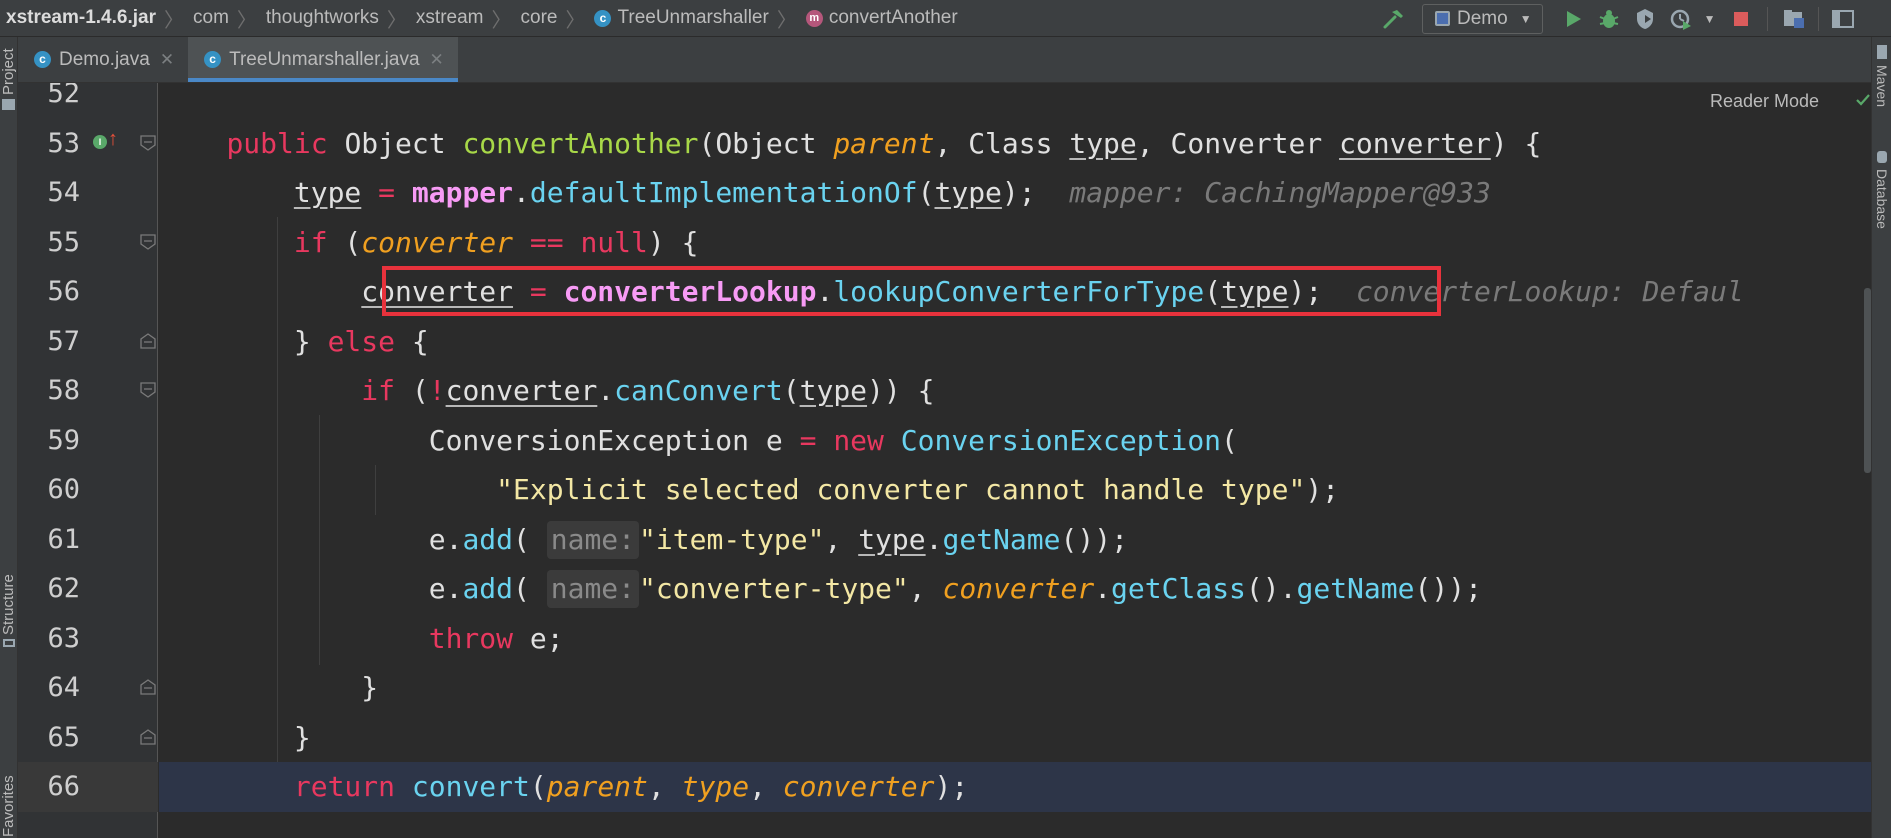 Image resolution: width=1891 pixels, height=838 pixels. I want to click on gutter-line: 63, so click(88, 639).